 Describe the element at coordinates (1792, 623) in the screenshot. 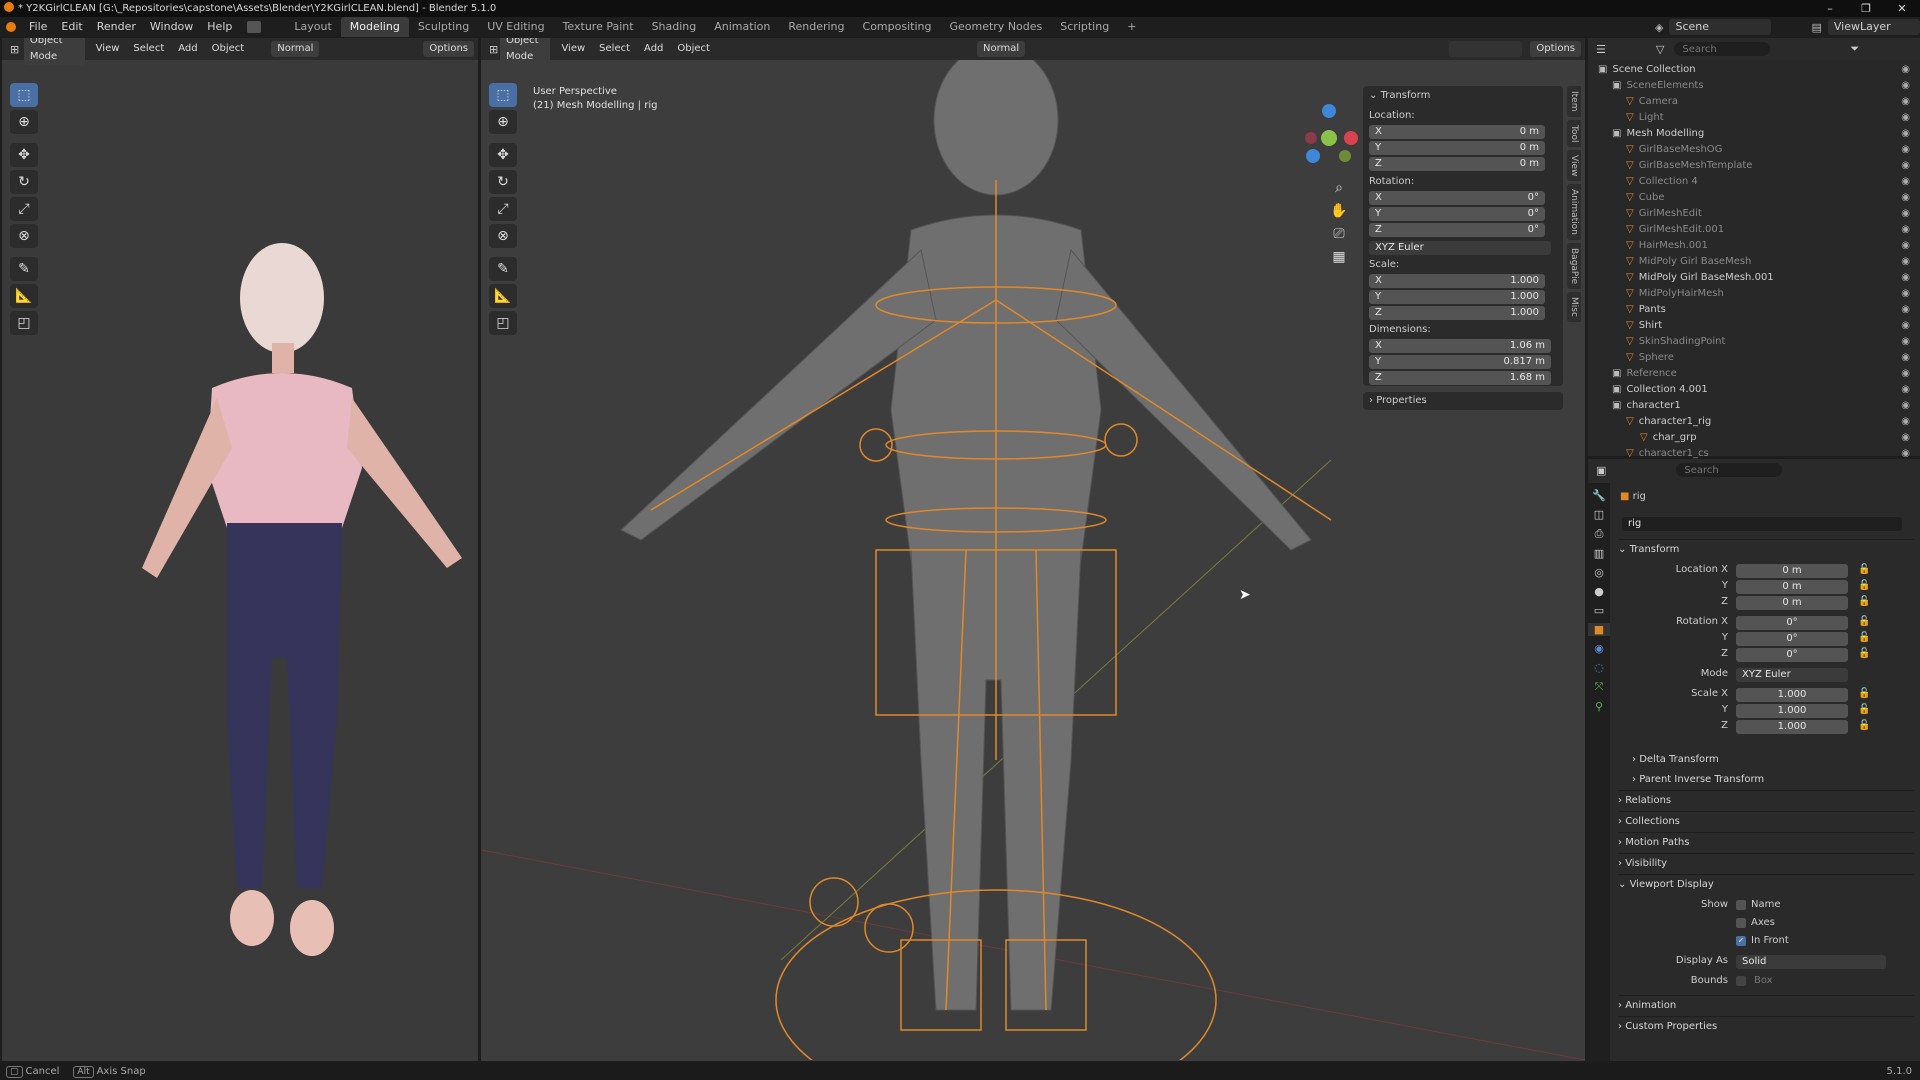

I see `rotation-x-field: 0°` at that location.